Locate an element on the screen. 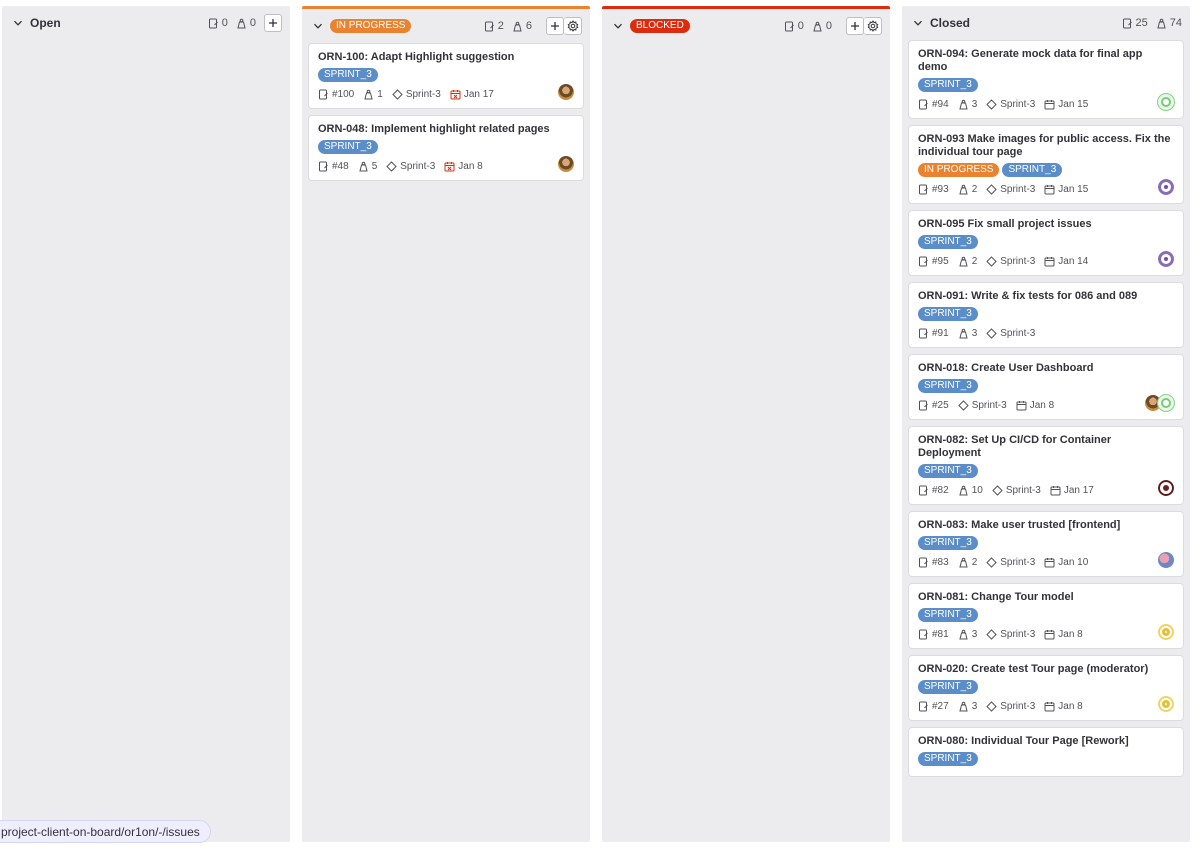  list-actions is located at coordinates (564, 26).